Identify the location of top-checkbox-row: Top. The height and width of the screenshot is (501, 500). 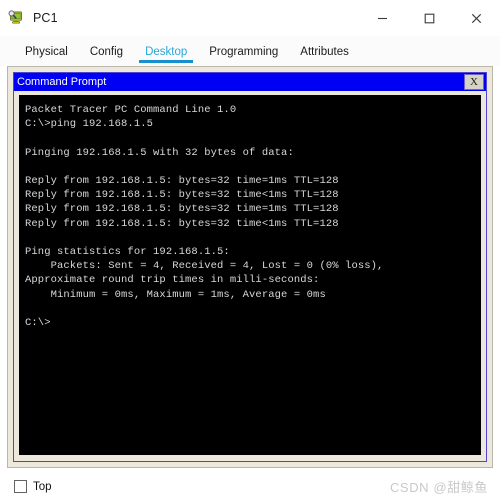
(33, 486).